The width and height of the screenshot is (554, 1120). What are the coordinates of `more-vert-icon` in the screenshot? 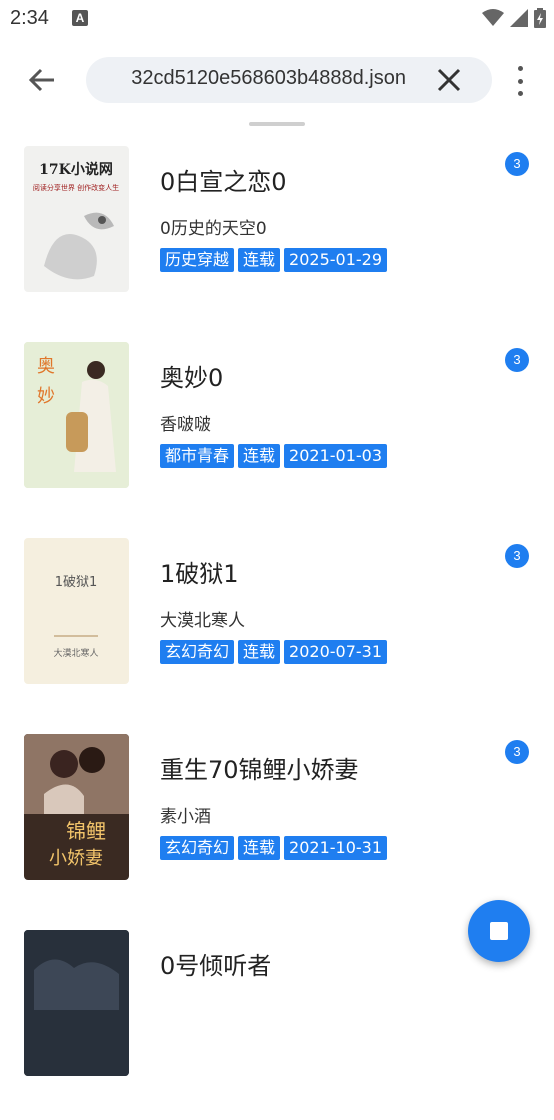 It's located at (520, 68).